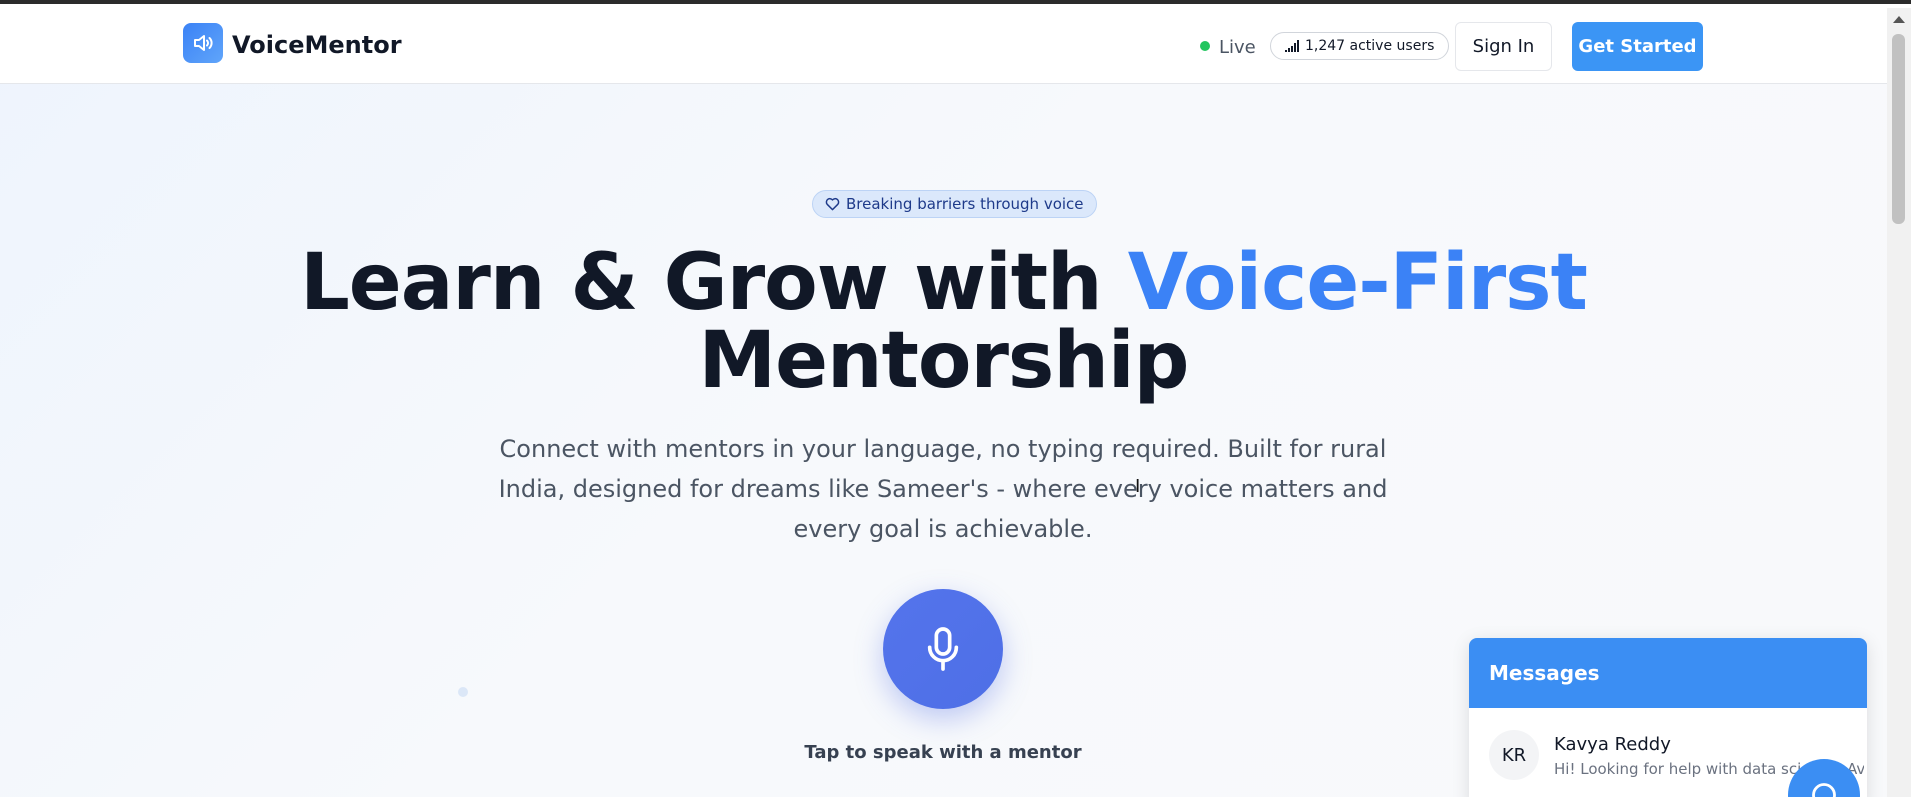 This screenshot has height=797, width=1911. Describe the element at coordinates (1370, 46) in the screenshot. I see `active-users-count: 1,247 active users` at that location.